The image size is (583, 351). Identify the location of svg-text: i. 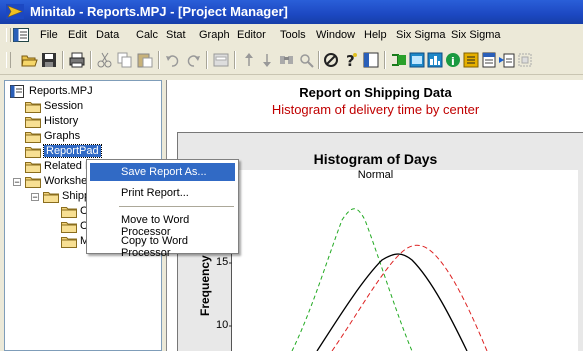
(453, 61).